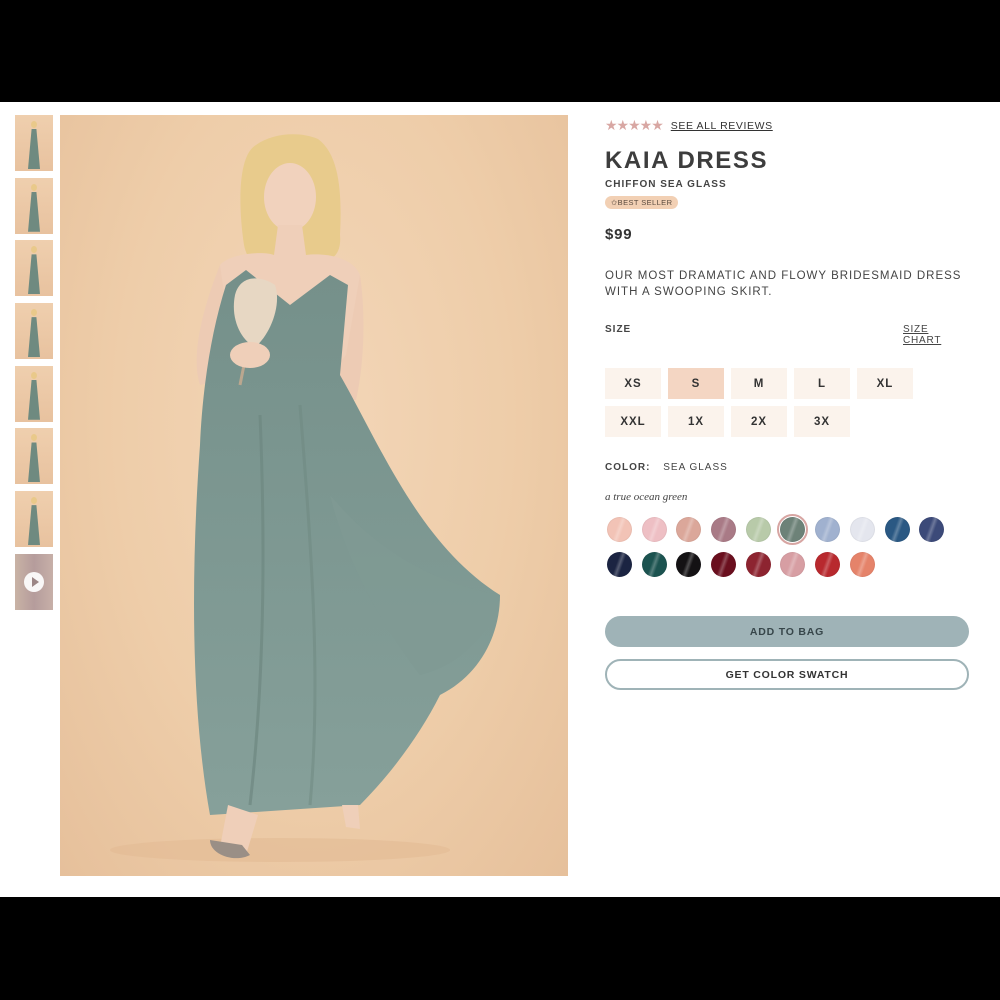  Describe the element at coordinates (770, 402) in the screenshot. I see `size-options: XS S M L XL XXL 1X 2X 3X` at that location.